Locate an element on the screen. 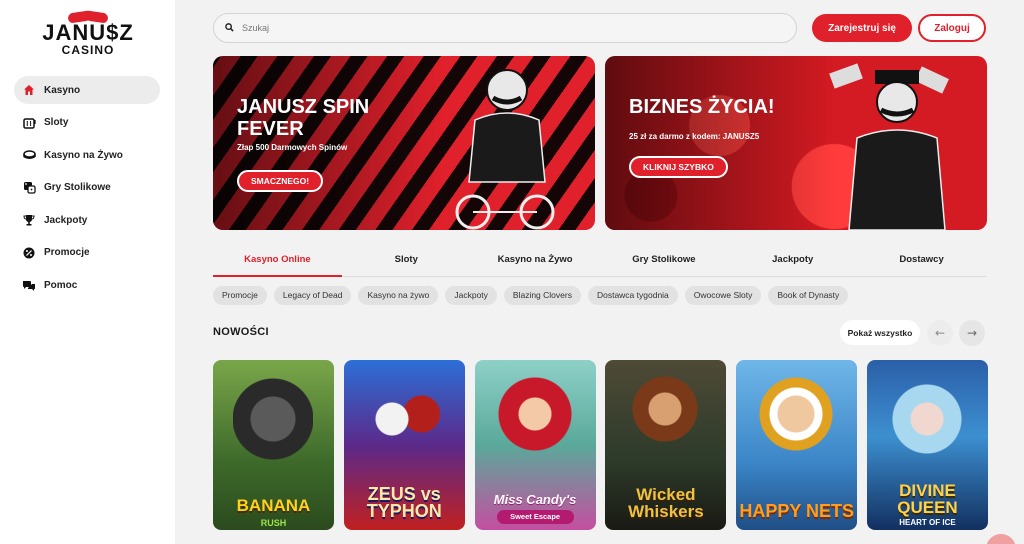 The width and height of the screenshot is (1024, 544). banner-shade is located at coordinates (720, 143).